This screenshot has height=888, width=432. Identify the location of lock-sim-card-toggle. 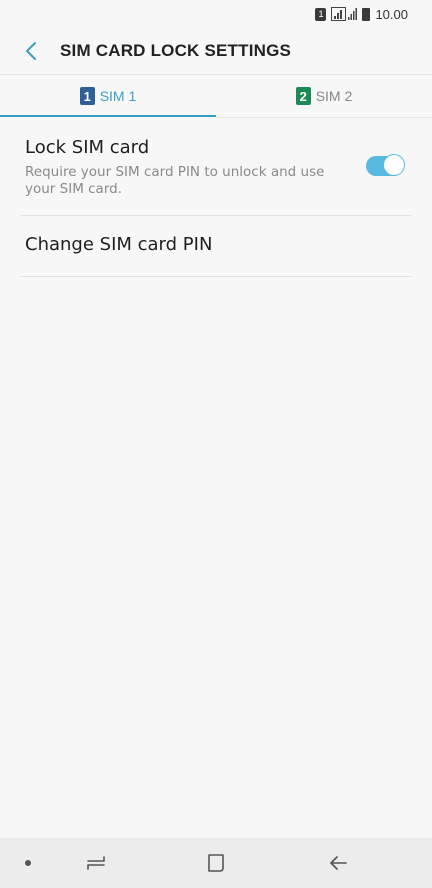
(385, 165).